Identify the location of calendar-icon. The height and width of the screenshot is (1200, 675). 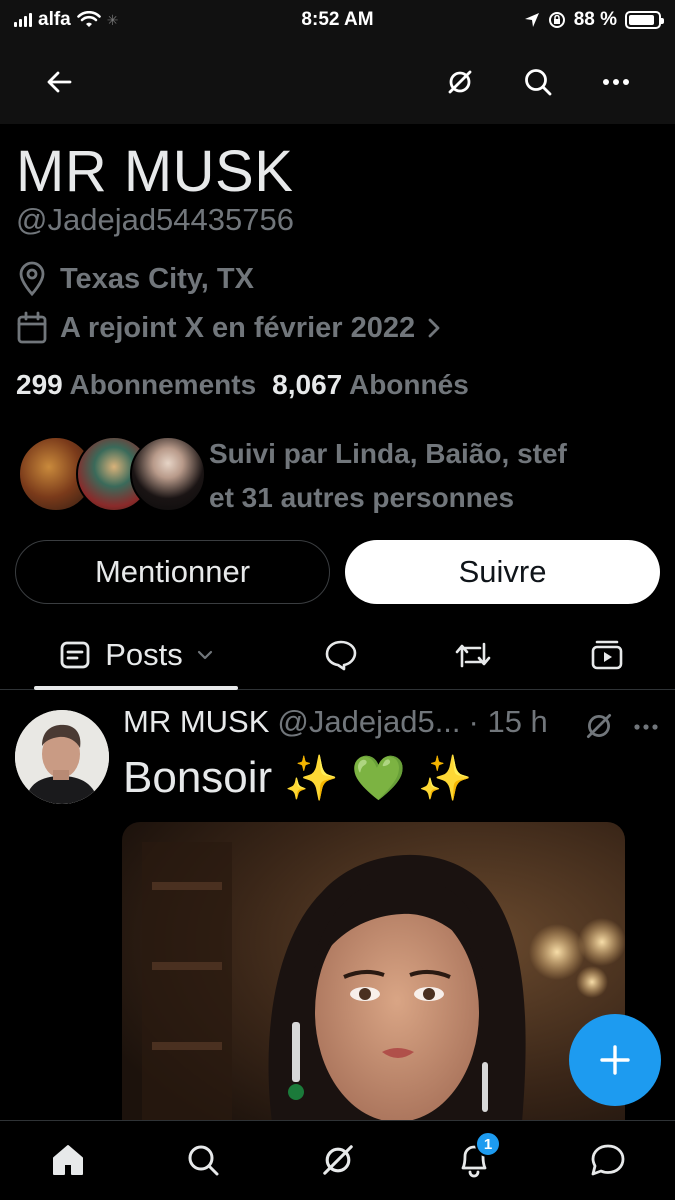
(32, 327).